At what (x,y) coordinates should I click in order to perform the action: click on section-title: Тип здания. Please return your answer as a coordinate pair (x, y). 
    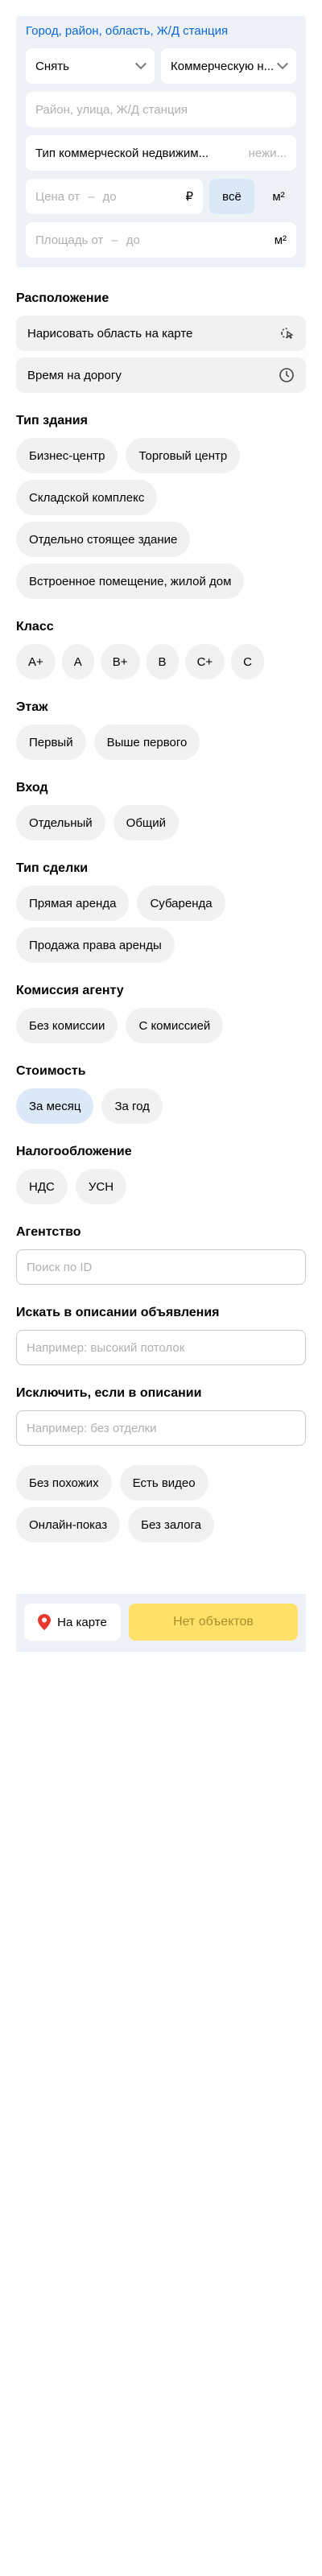
    Looking at the image, I should click on (52, 421).